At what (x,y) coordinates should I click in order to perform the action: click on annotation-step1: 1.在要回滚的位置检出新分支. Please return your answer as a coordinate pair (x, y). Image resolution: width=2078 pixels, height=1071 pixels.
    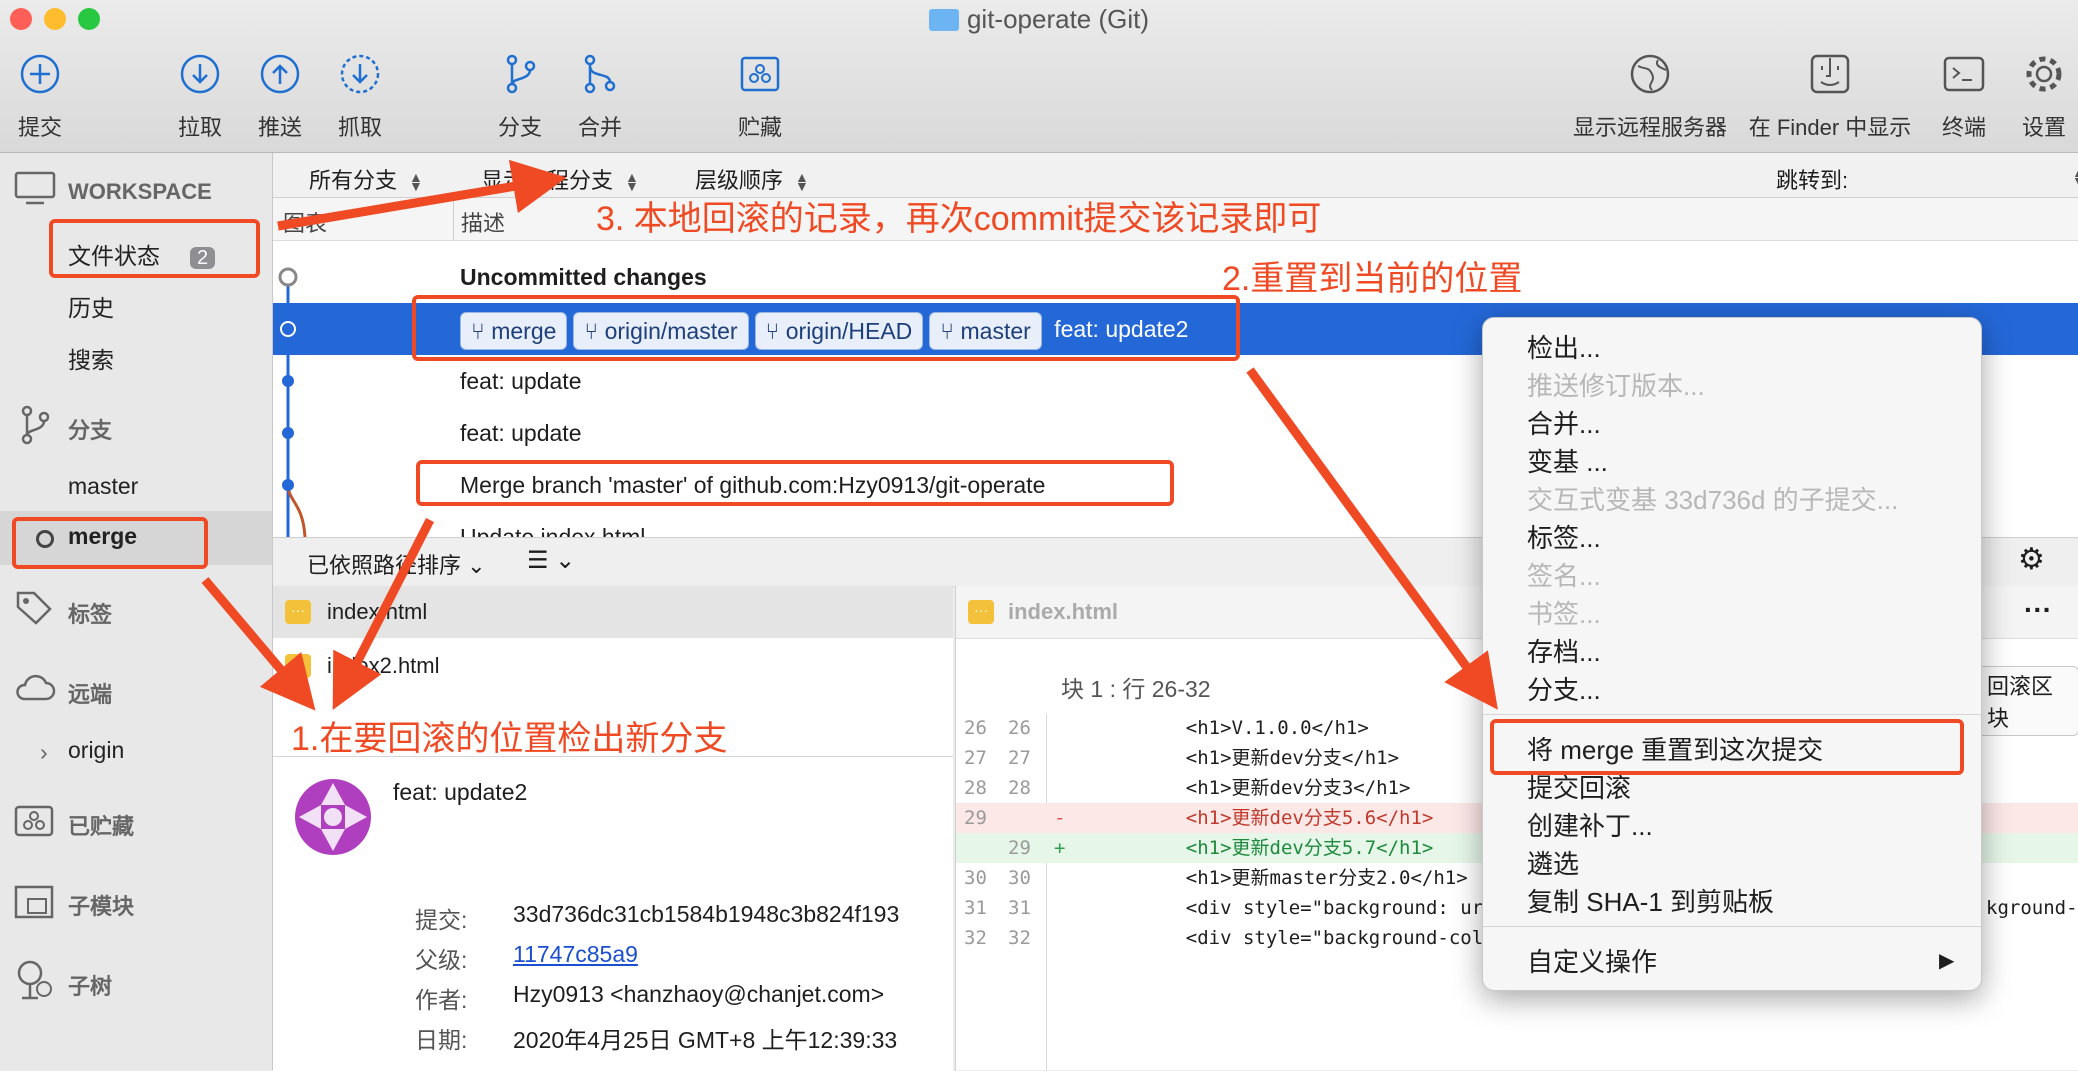
    Looking at the image, I should click on (509, 739).